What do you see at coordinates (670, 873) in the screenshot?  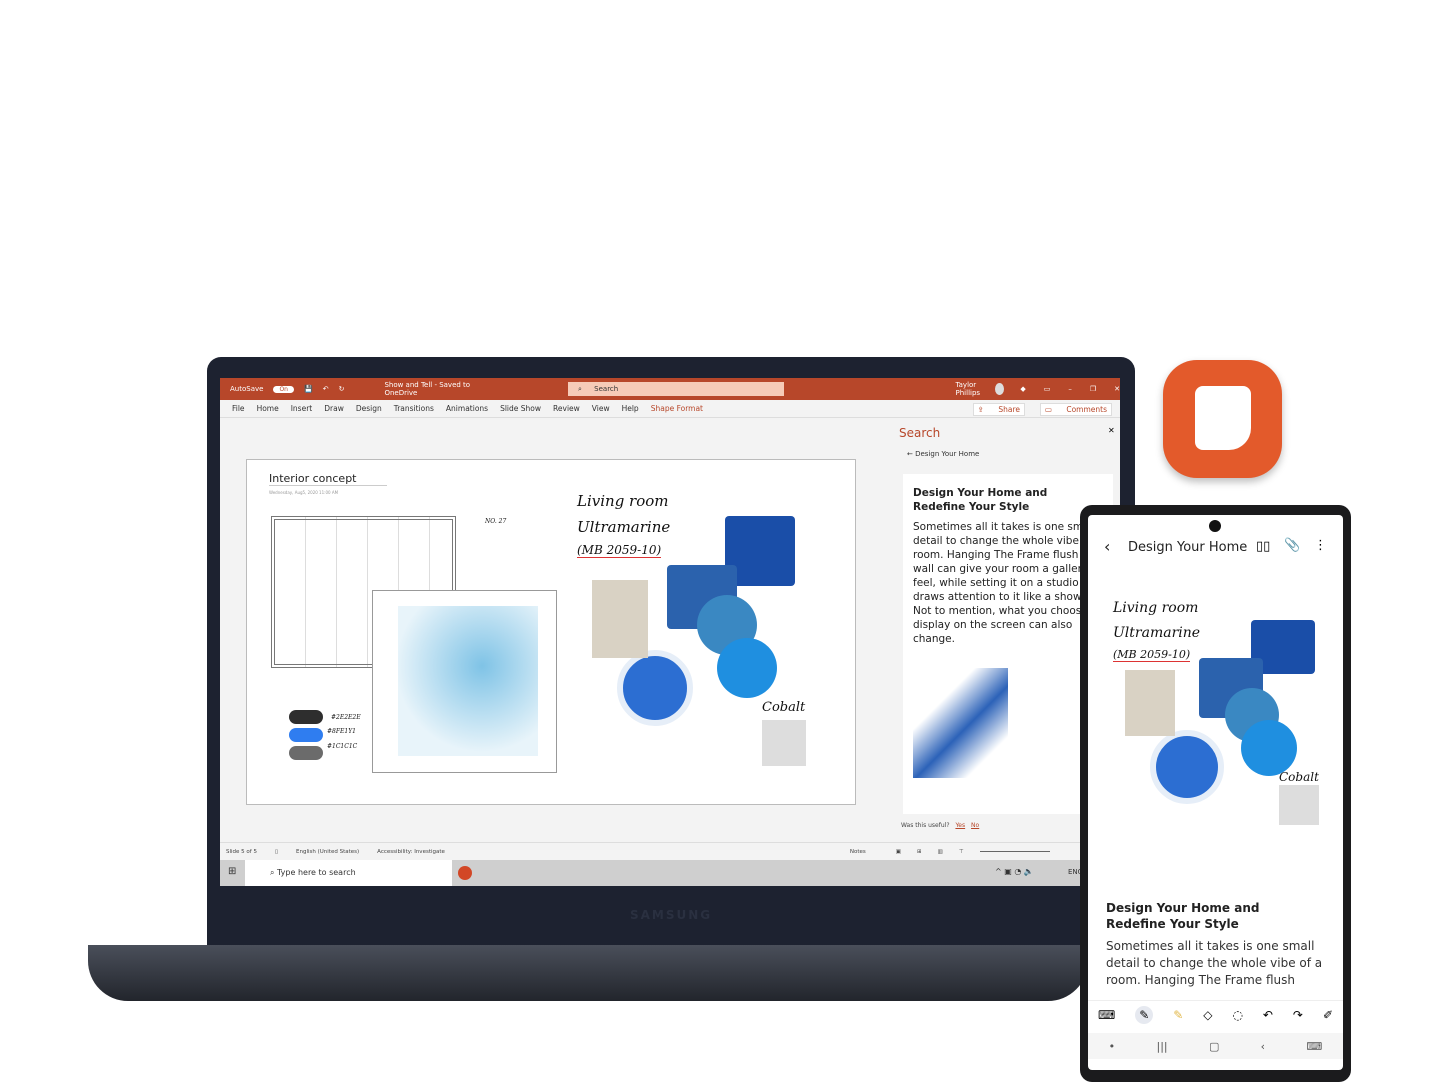 I see `taskbar: ⊞ ⌕ Type here to search ^ ▣ ◔ 🔈 ENG` at bounding box center [670, 873].